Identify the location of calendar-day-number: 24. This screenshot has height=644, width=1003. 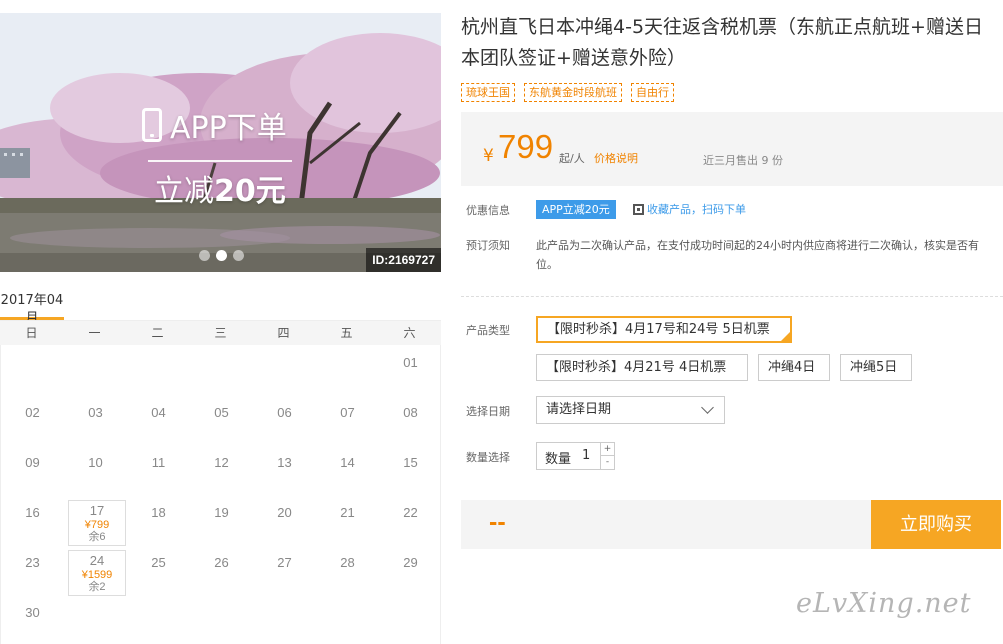
(97, 560).